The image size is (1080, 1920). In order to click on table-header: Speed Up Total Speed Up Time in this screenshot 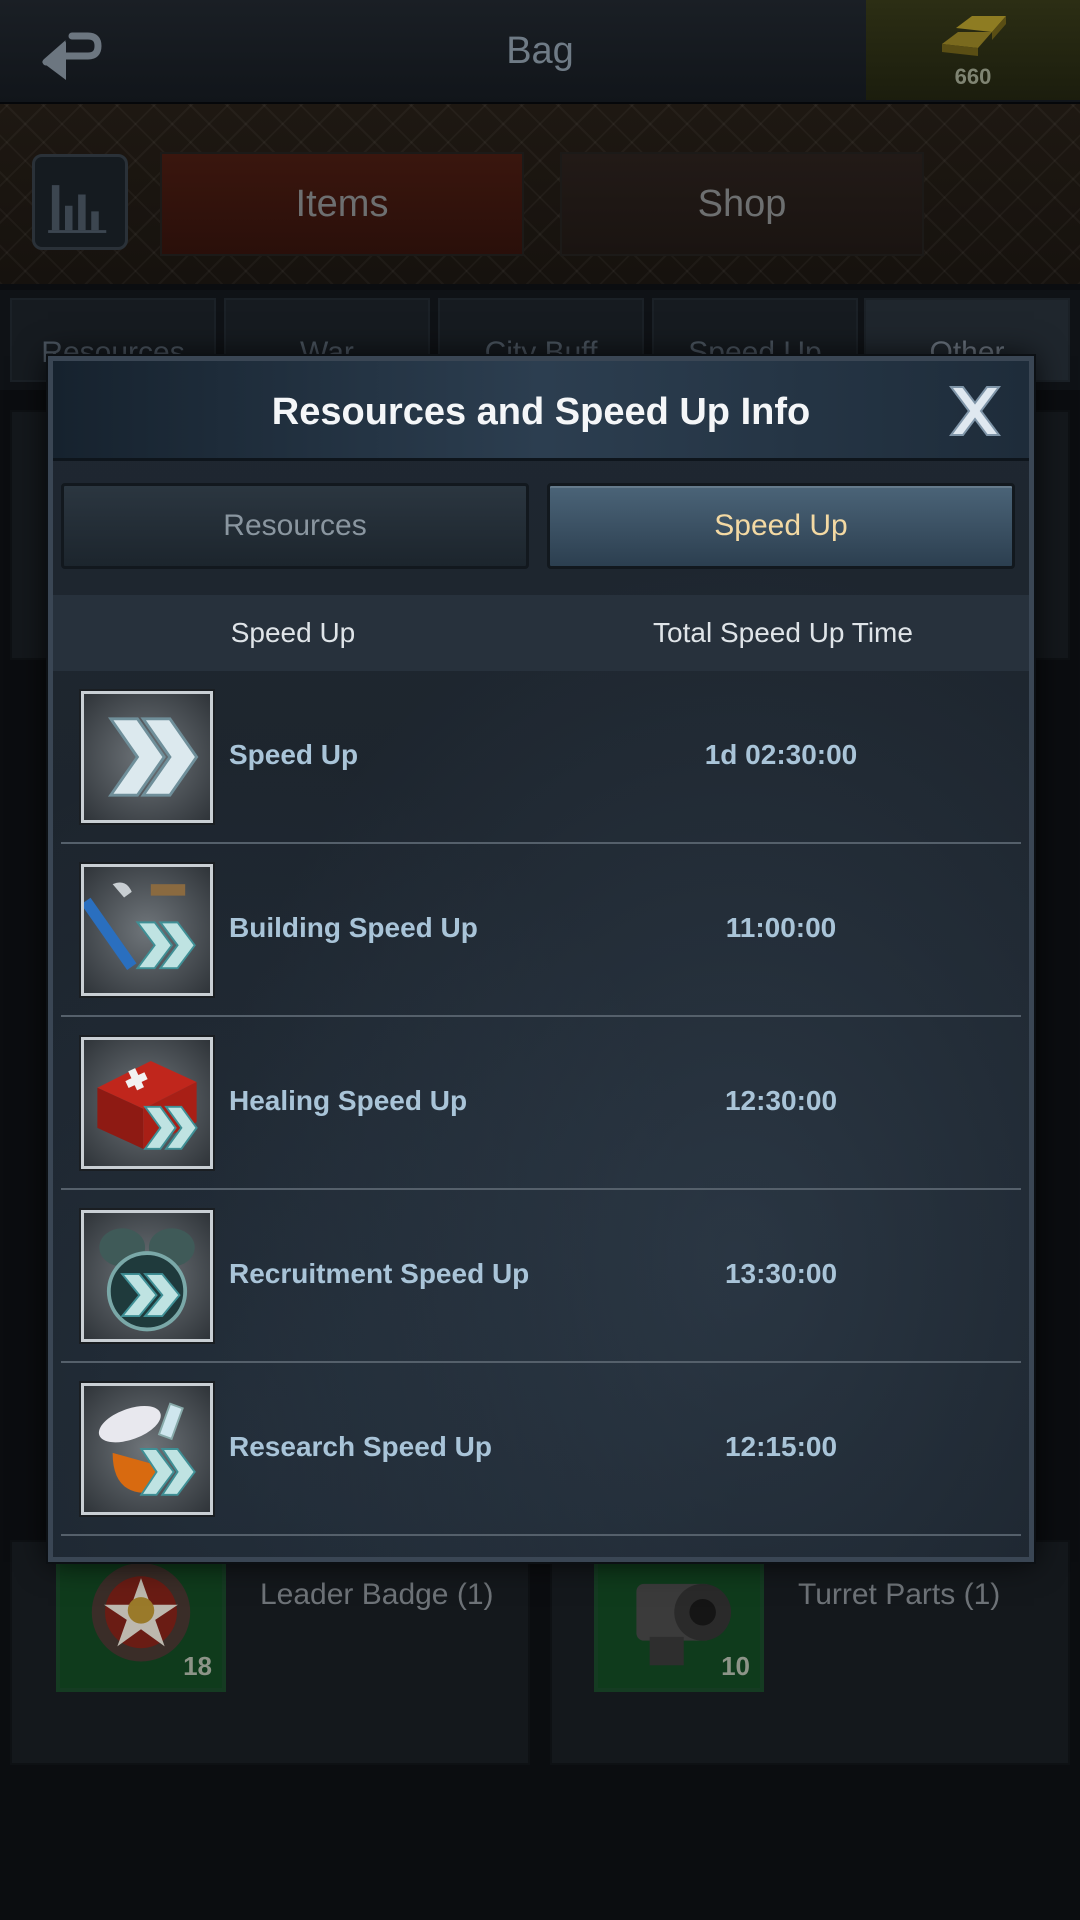, I will do `click(541, 633)`.